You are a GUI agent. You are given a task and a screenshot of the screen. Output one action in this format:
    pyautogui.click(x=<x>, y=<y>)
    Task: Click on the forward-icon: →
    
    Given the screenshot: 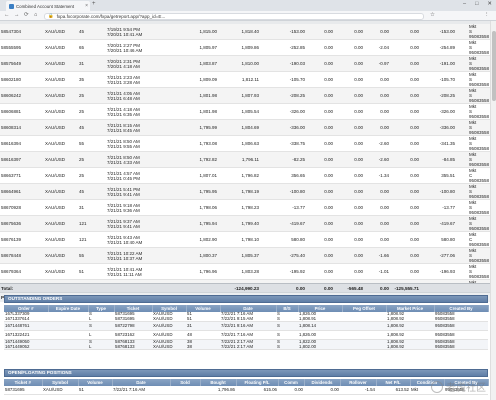 What is the action you would take?
    pyautogui.click(x=17, y=15)
    